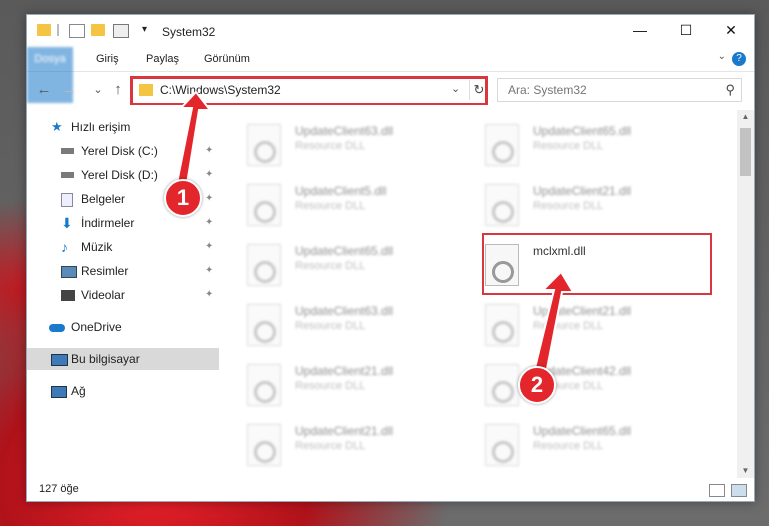 This screenshot has width=769, height=526. I want to click on star-icon: ★, so click(57, 126).